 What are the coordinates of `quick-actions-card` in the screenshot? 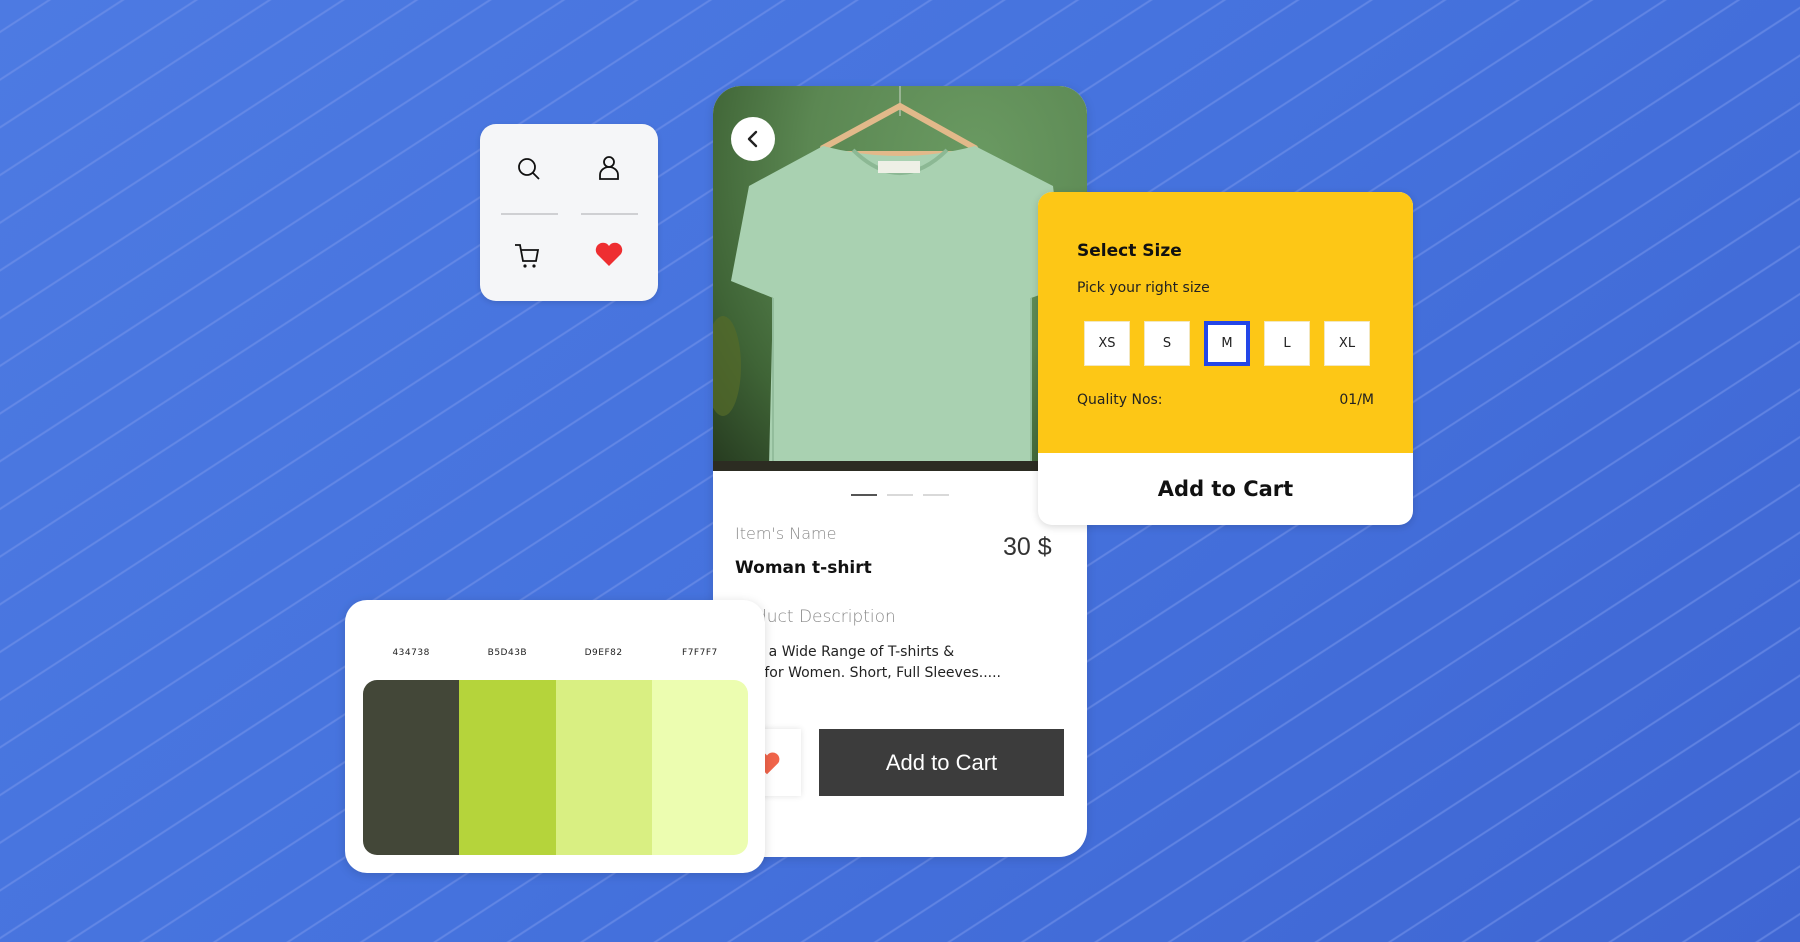 It's located at (569, 212).